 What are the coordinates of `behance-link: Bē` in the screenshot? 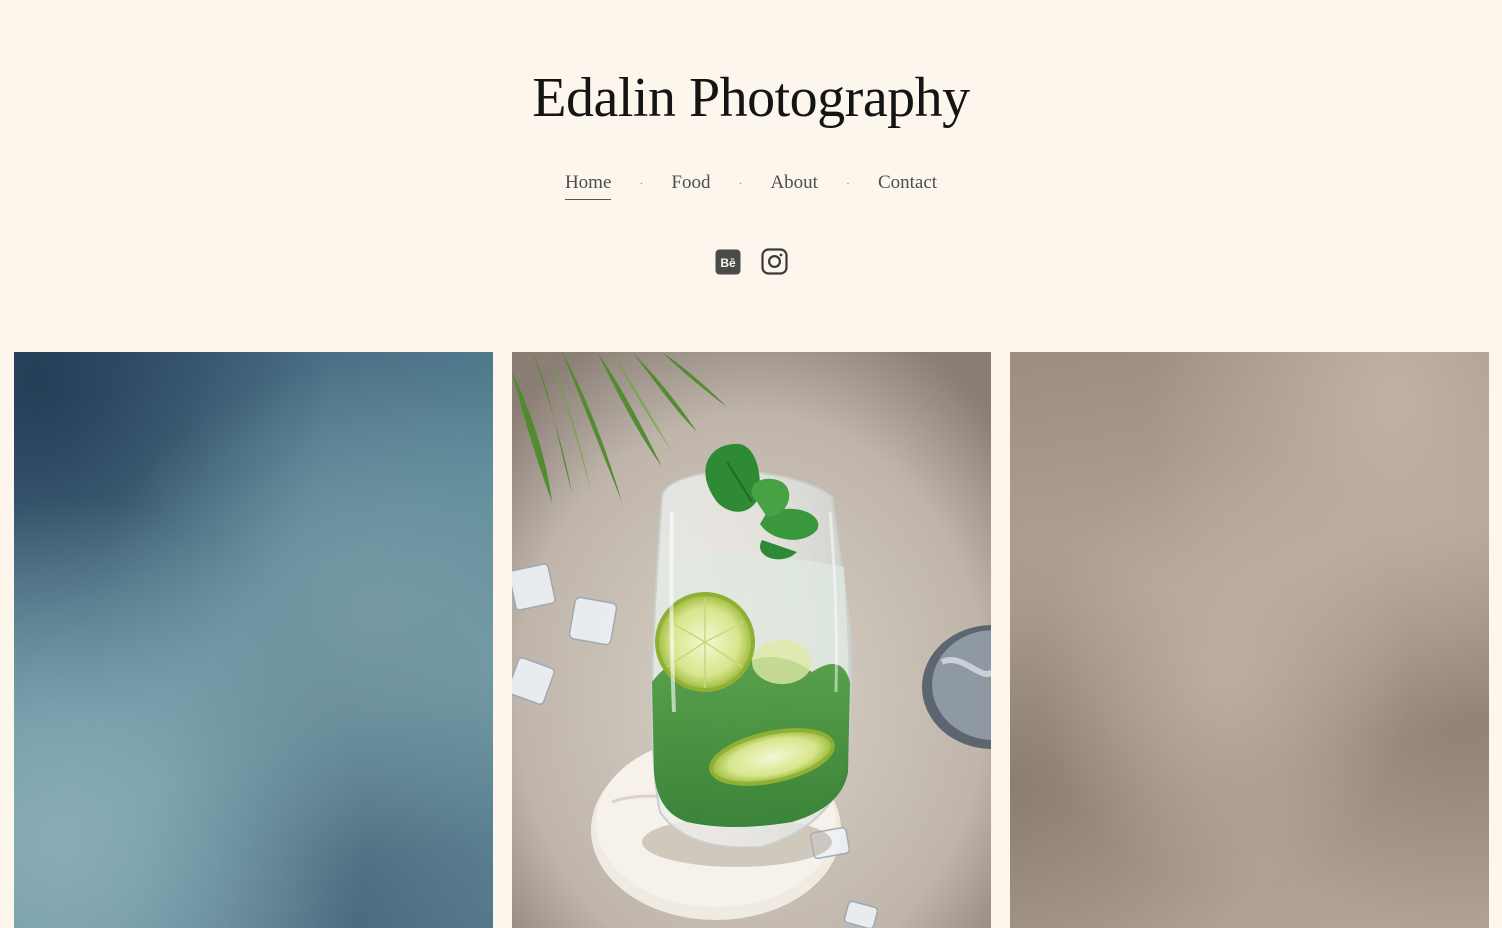 It's located at (727, 261).